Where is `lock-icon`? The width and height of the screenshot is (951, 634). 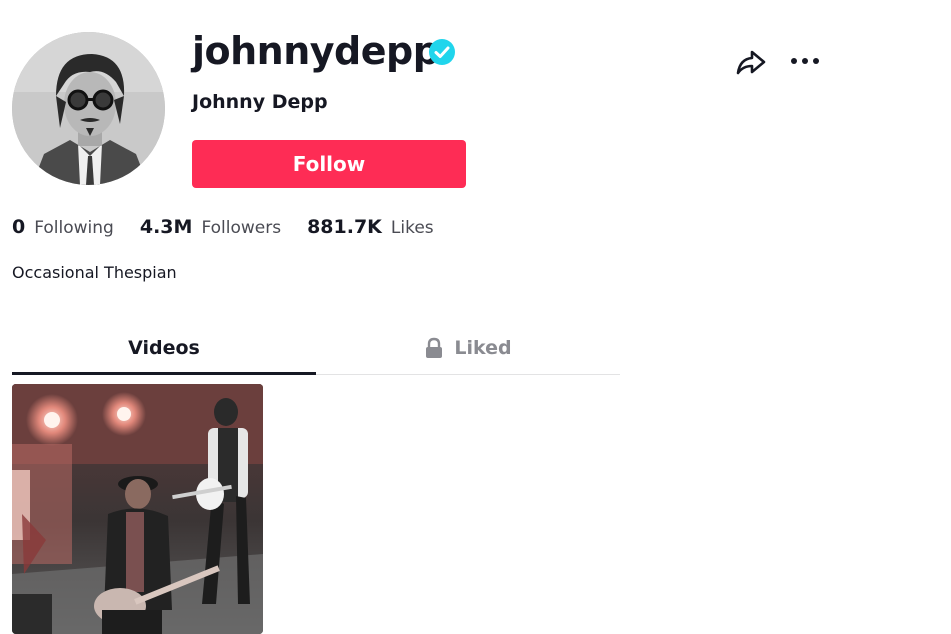
lock-icon is located at coordinates (434, 347).